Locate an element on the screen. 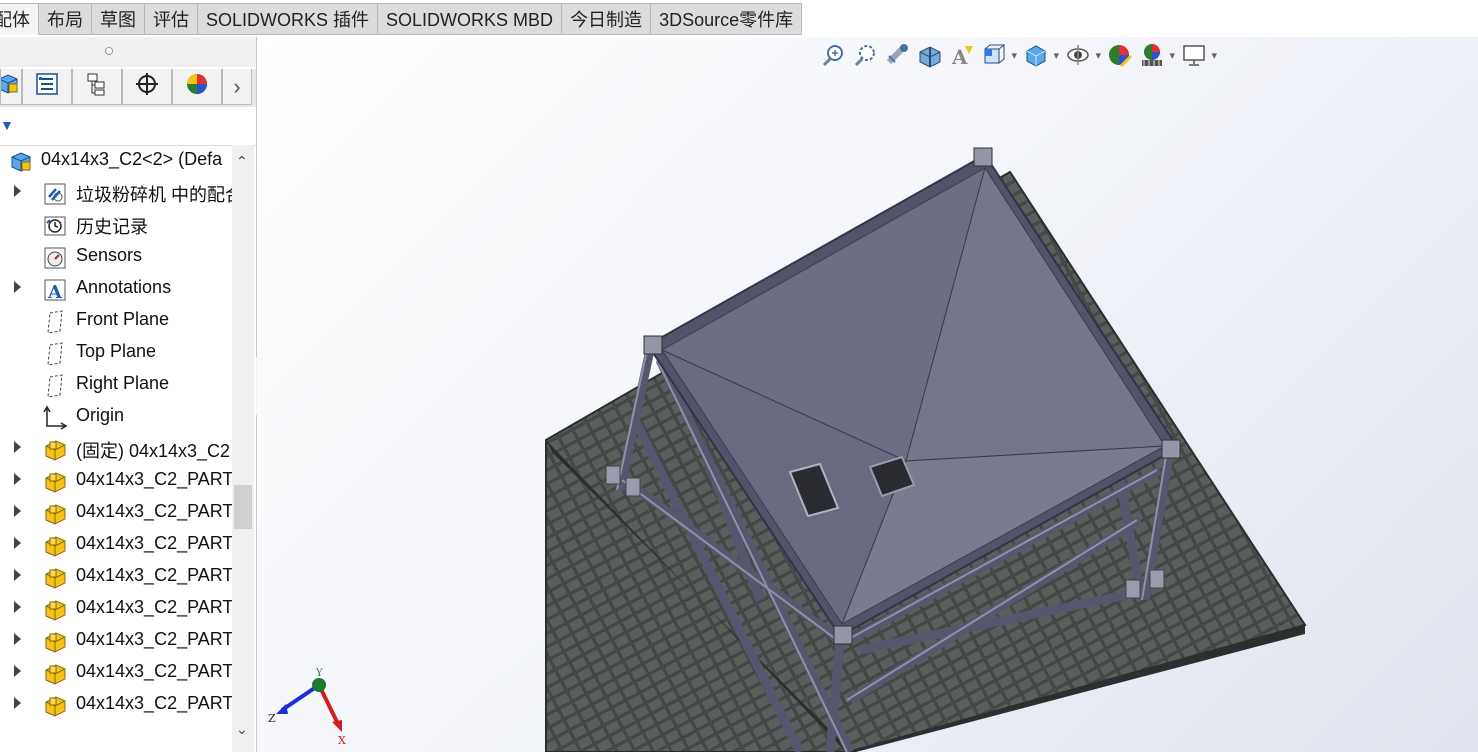 This screenshot has width=1478, height=752. tree-root-assembly: 04x14x3_C2<2> (Defa is located at coordinates (116, 161).